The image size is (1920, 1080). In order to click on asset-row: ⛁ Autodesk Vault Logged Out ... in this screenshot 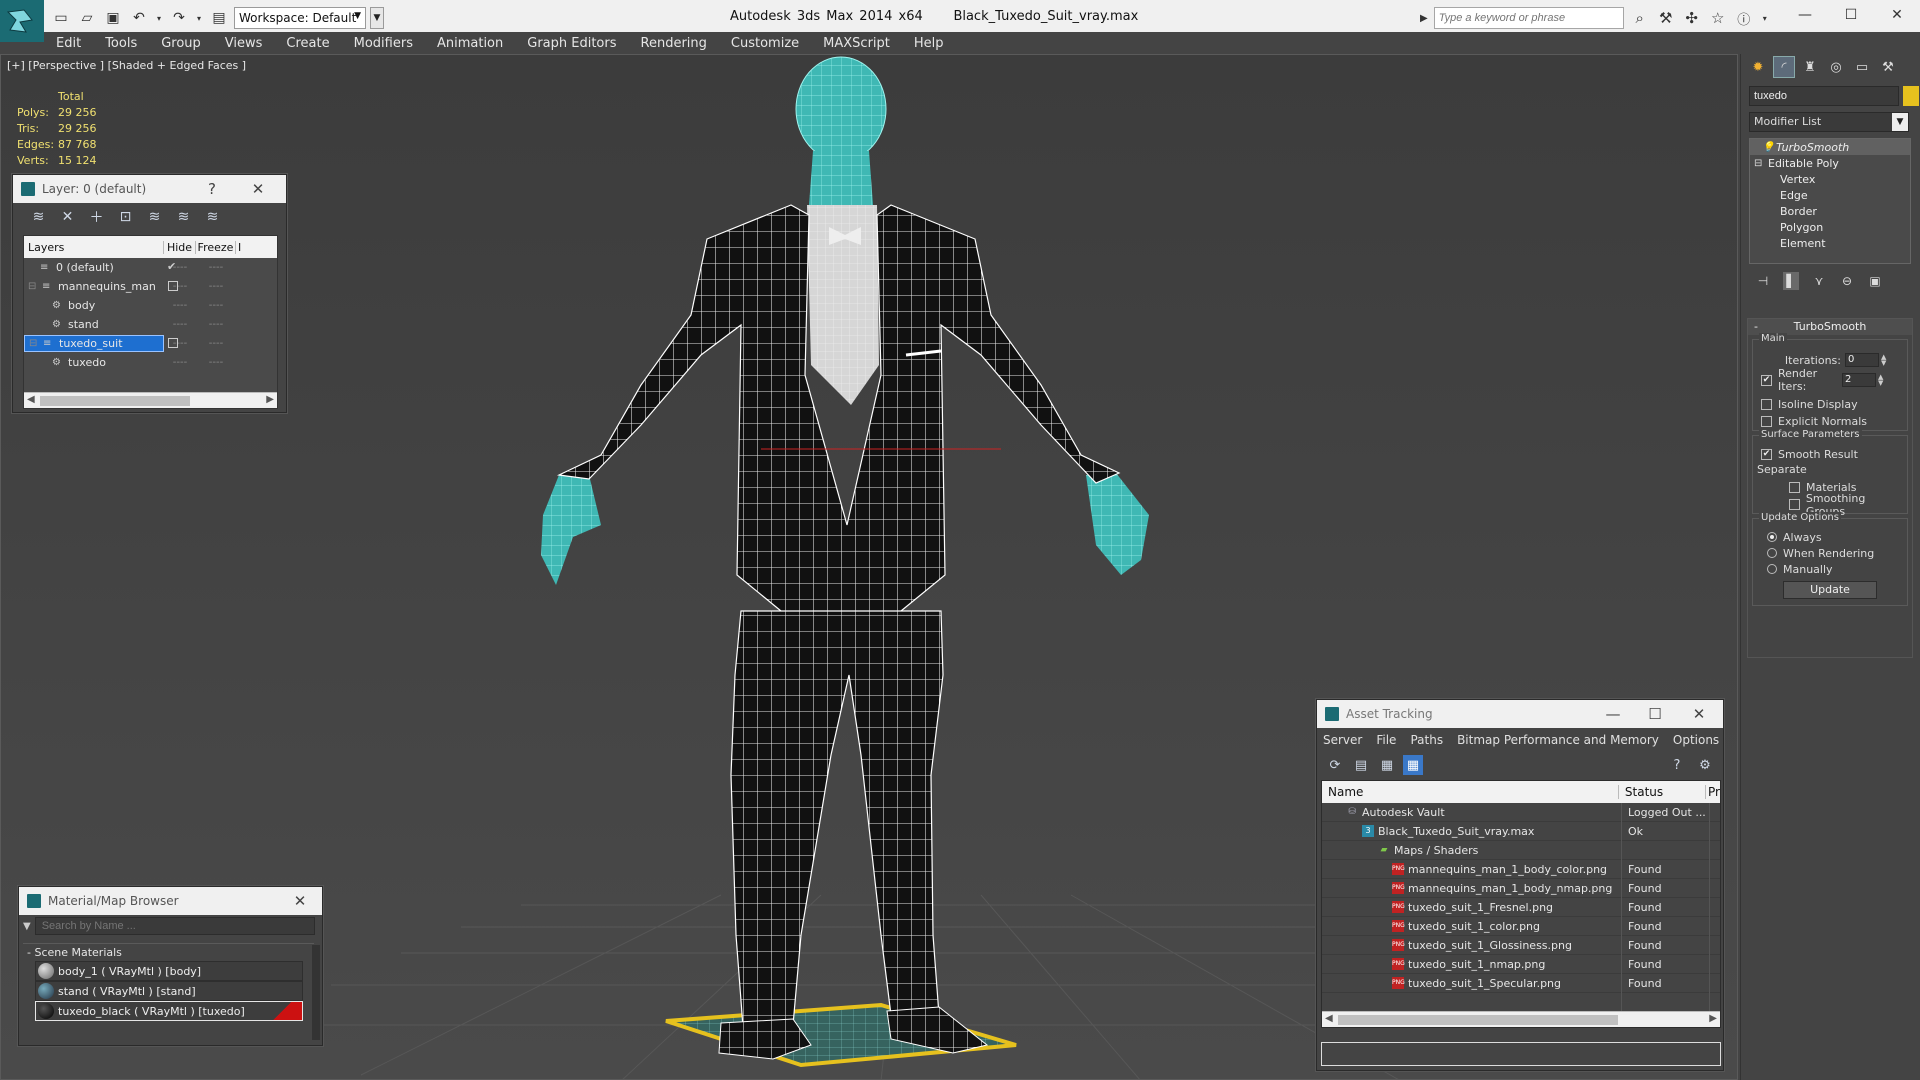, I will do `click(1521, 812)`.